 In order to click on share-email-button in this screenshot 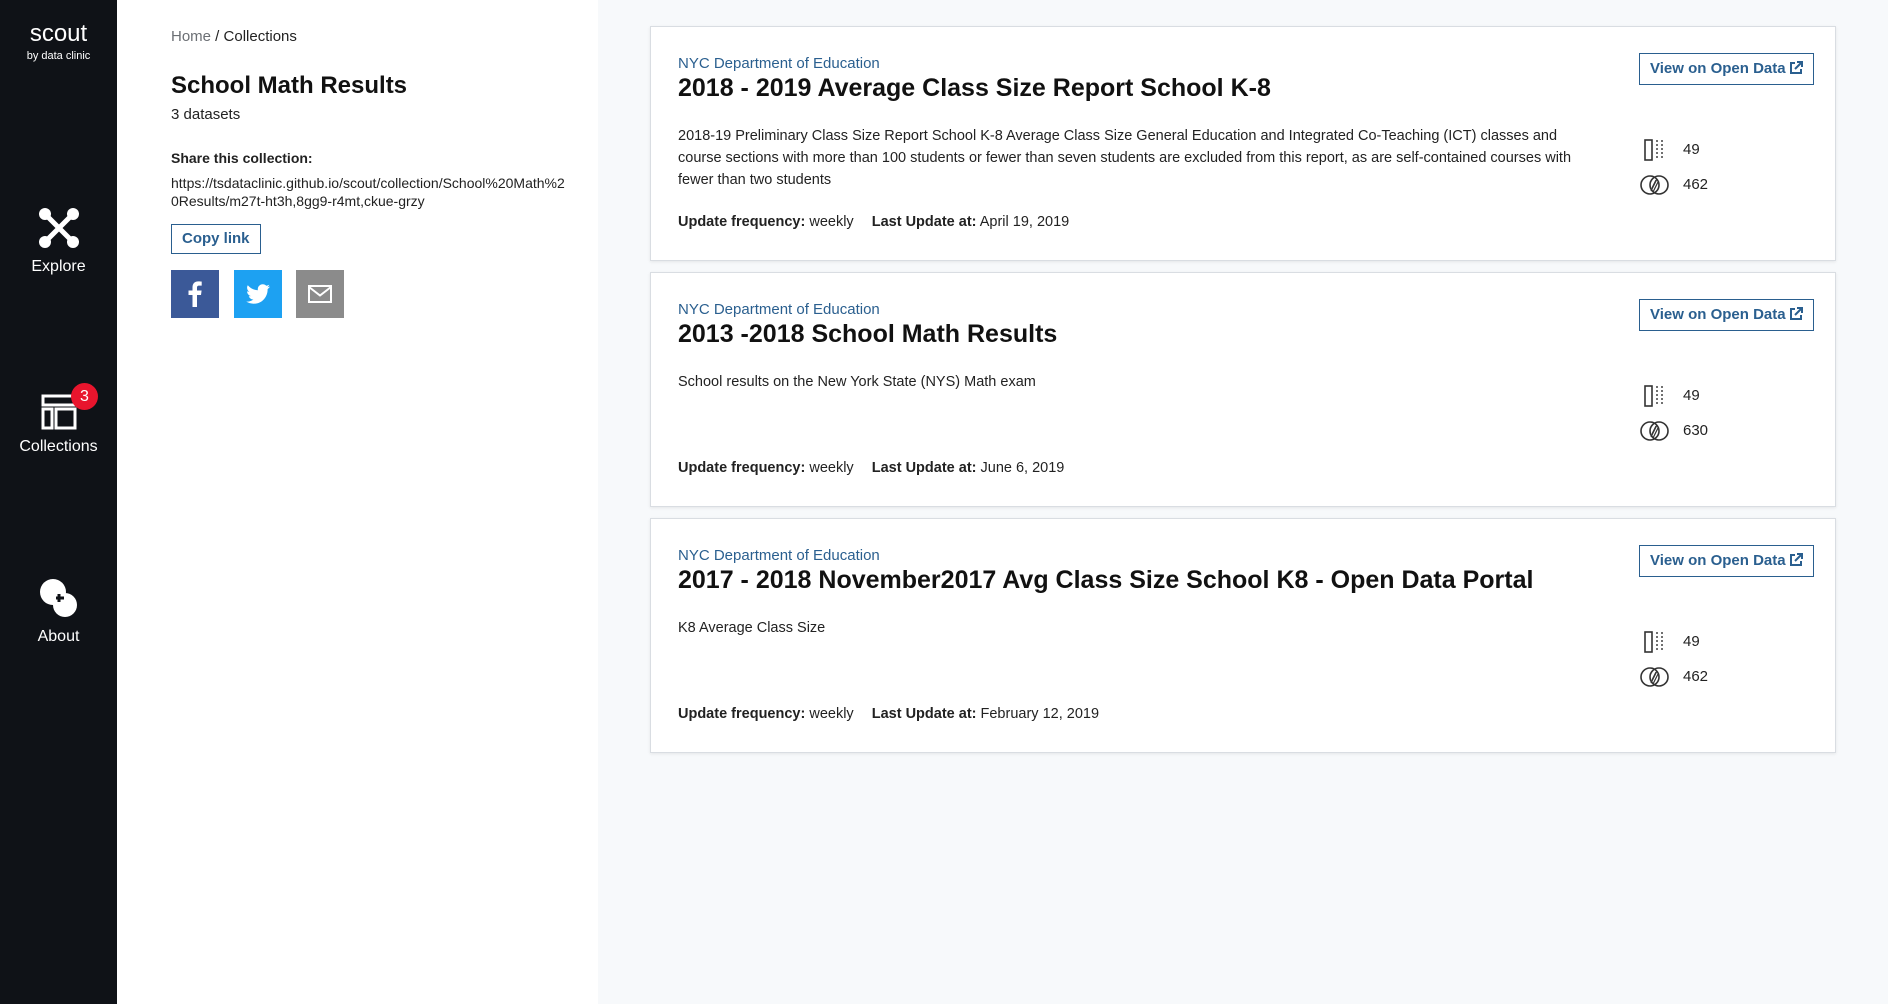, I will do `click(320, 294)`.